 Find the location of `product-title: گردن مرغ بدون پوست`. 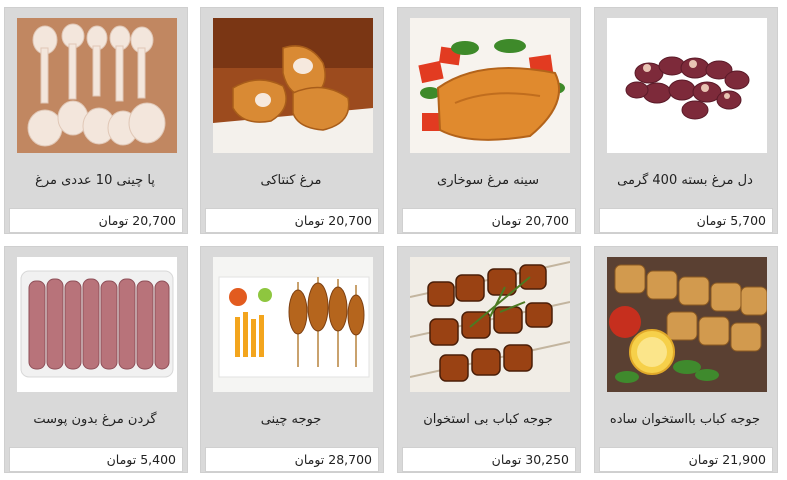

product-title: گردن مرغ بدون پوست is located at coordinates (95, 420).